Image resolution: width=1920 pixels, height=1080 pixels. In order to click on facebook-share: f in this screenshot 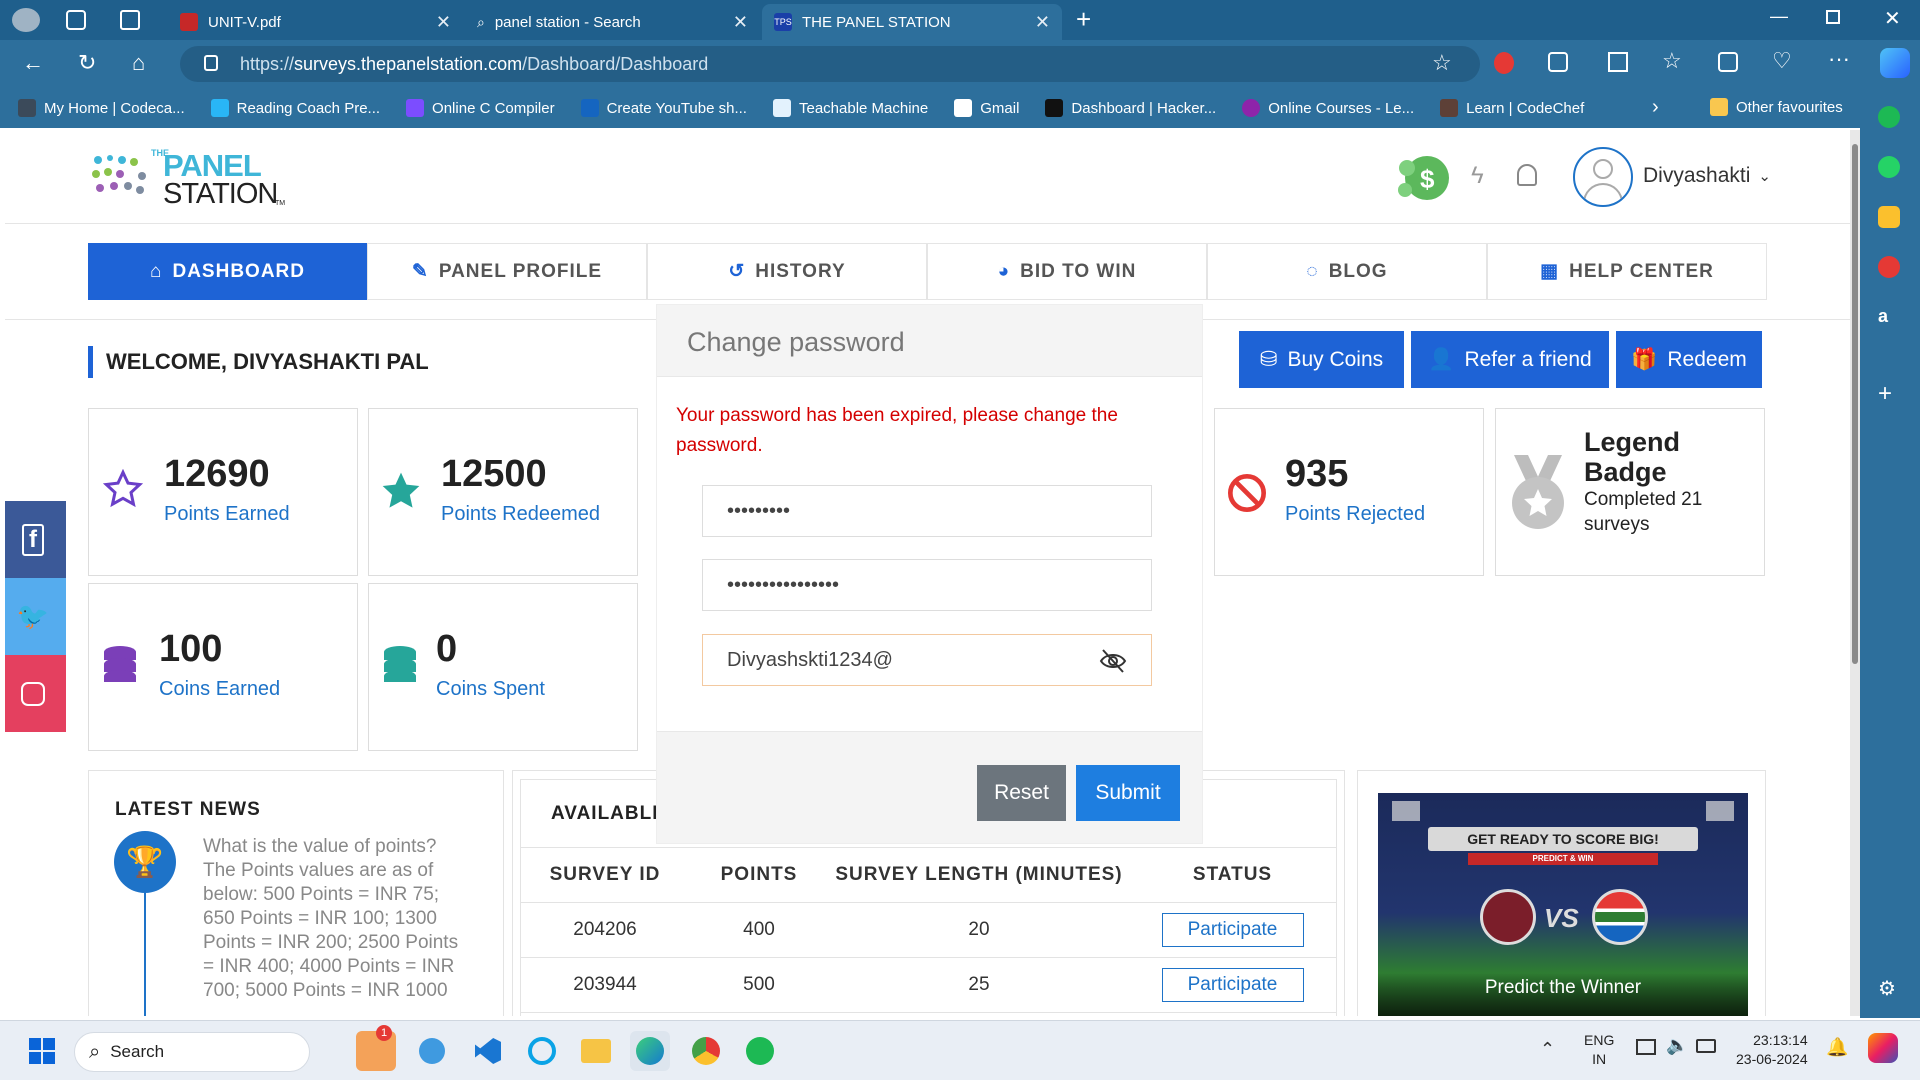, I will do `click(35, 539)`.